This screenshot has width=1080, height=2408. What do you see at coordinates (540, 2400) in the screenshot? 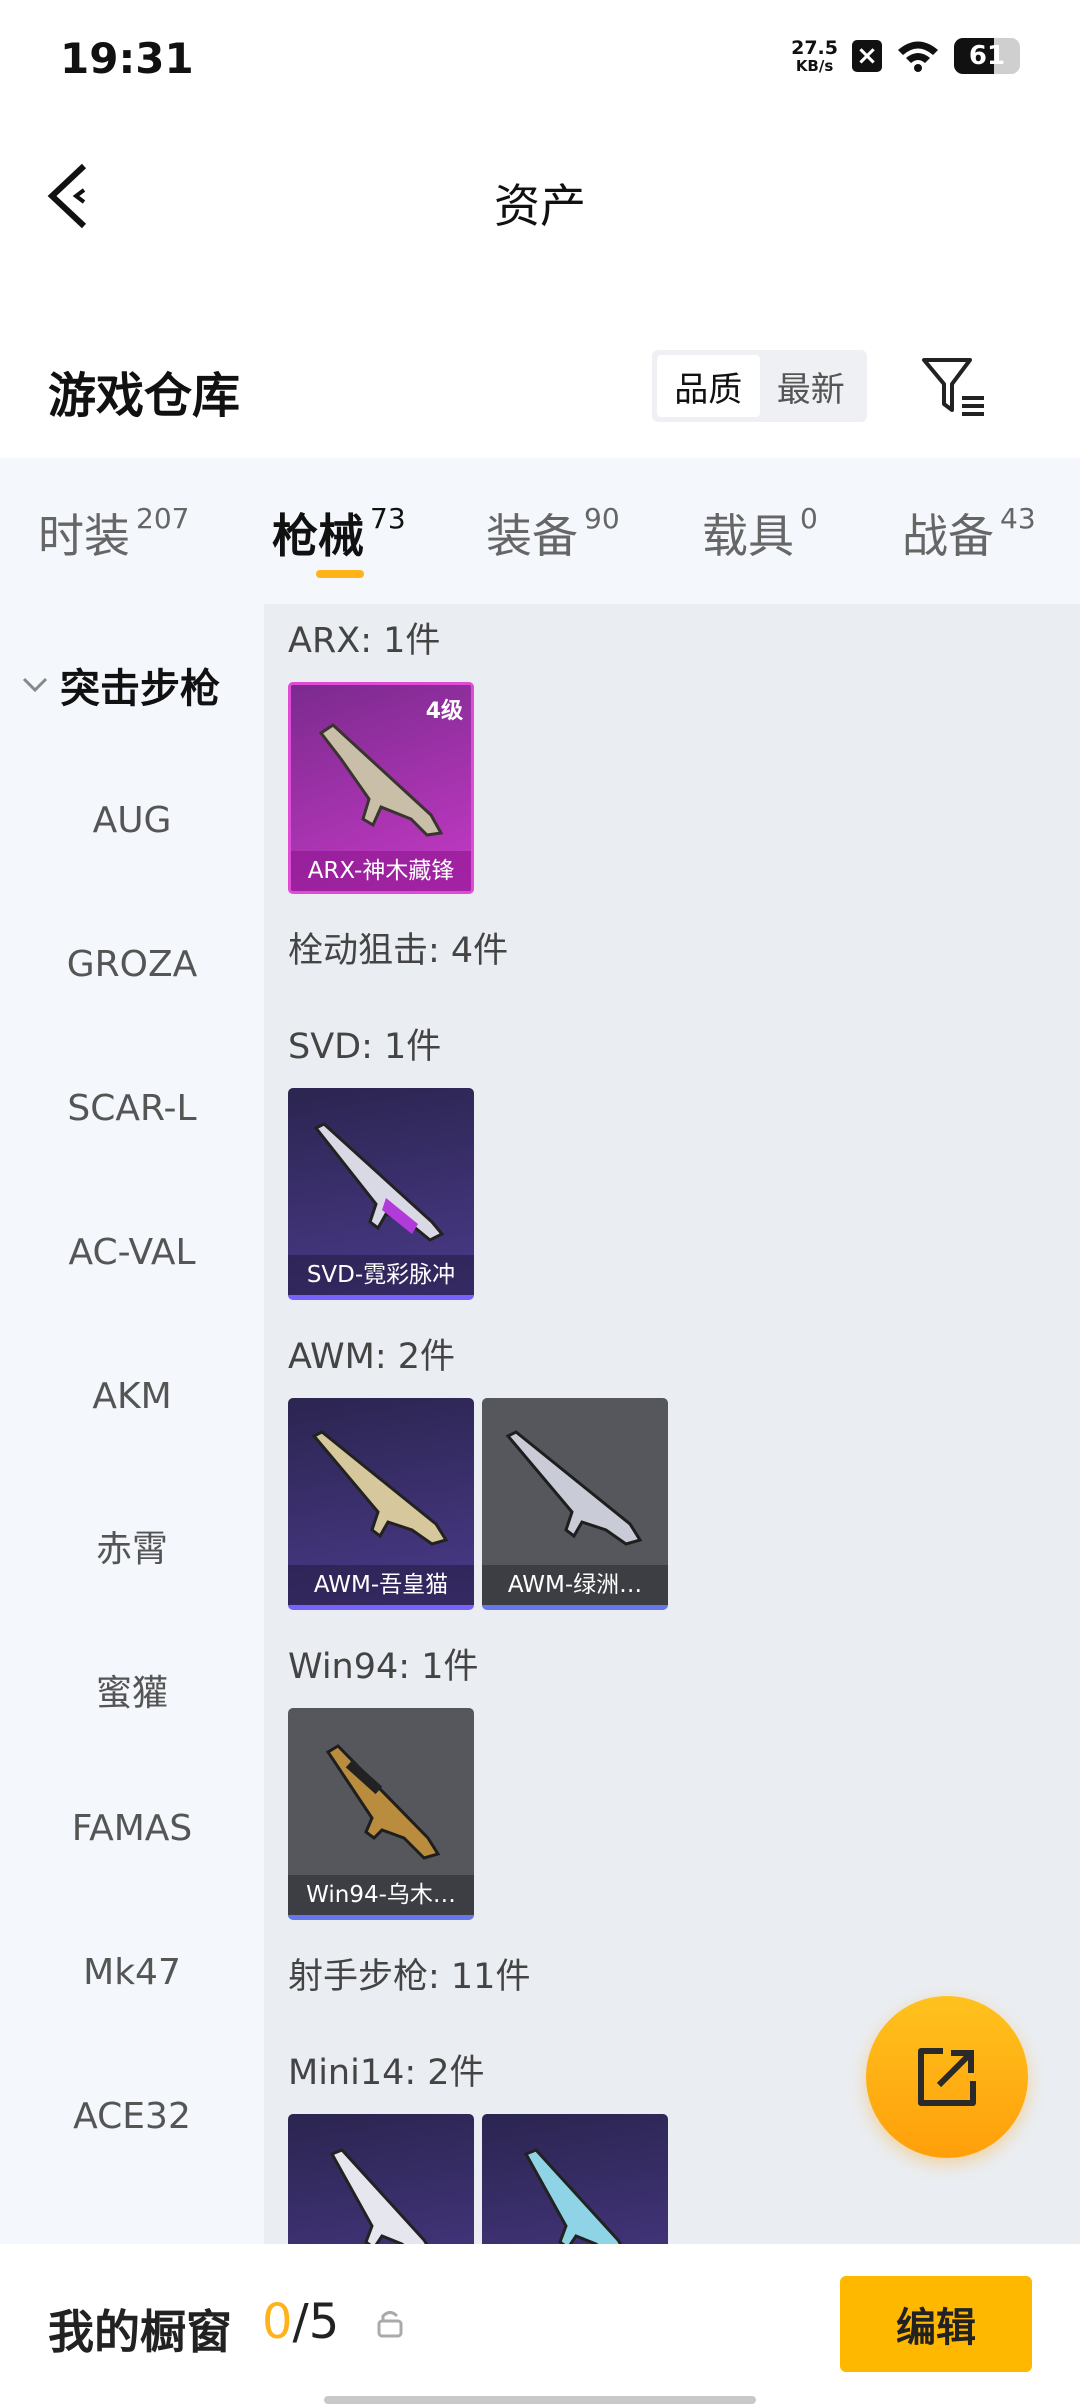
I see `home-indicator` at bounding box center [540, 2400].